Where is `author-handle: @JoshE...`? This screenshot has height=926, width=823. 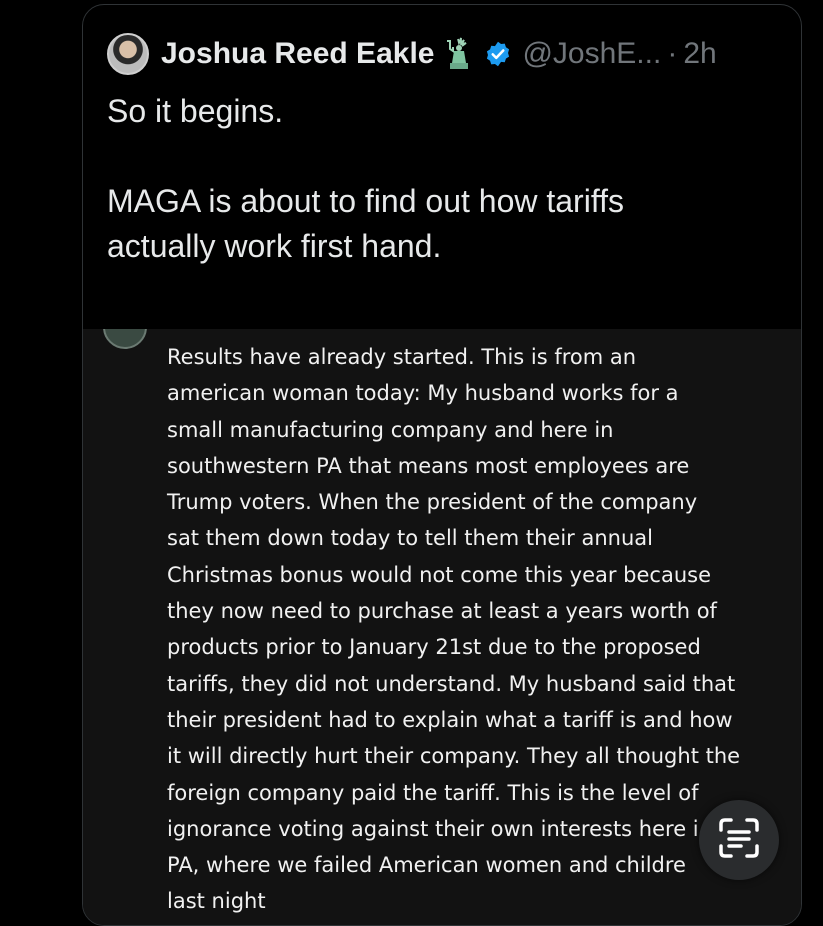
author-handle: @JoshE... is located at coordinates (591, 54).